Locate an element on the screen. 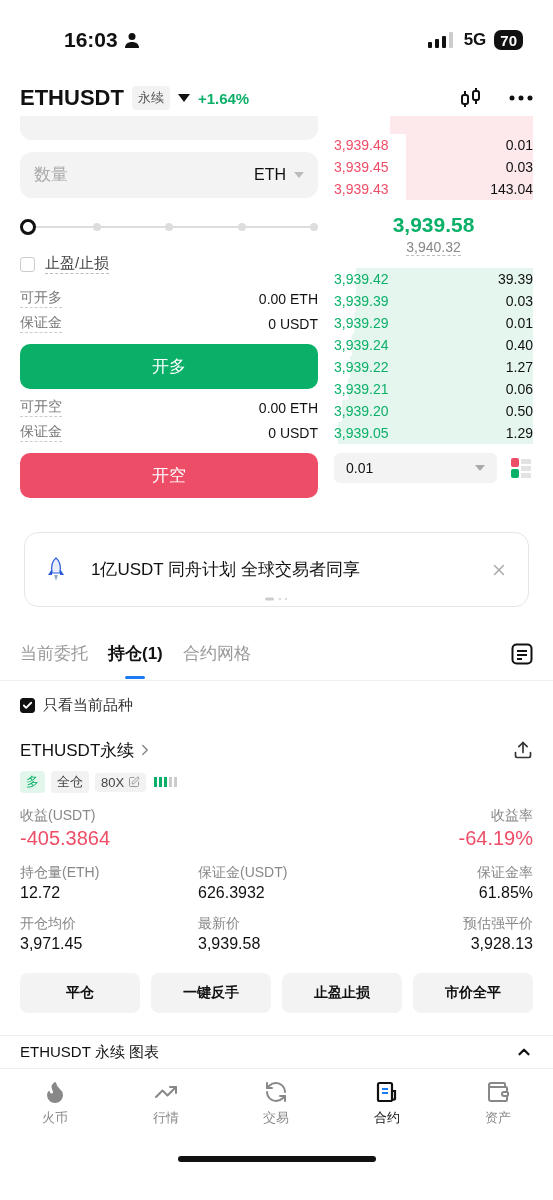  unit-select: ETH is located at coordinates (270, 175).